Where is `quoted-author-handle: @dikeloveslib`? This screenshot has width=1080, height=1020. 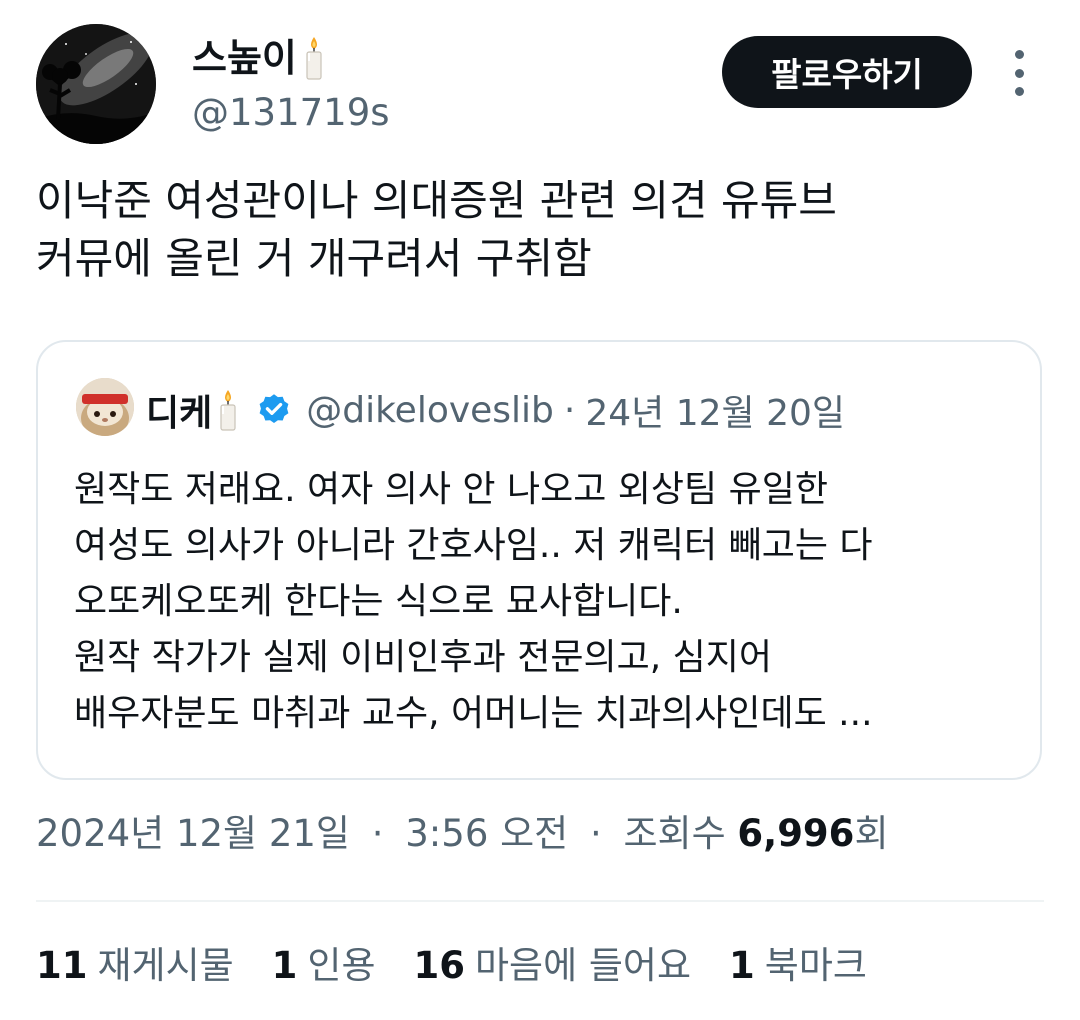 quoted-author-handle: @dikeloveslib is located at coordinates (430, 410).